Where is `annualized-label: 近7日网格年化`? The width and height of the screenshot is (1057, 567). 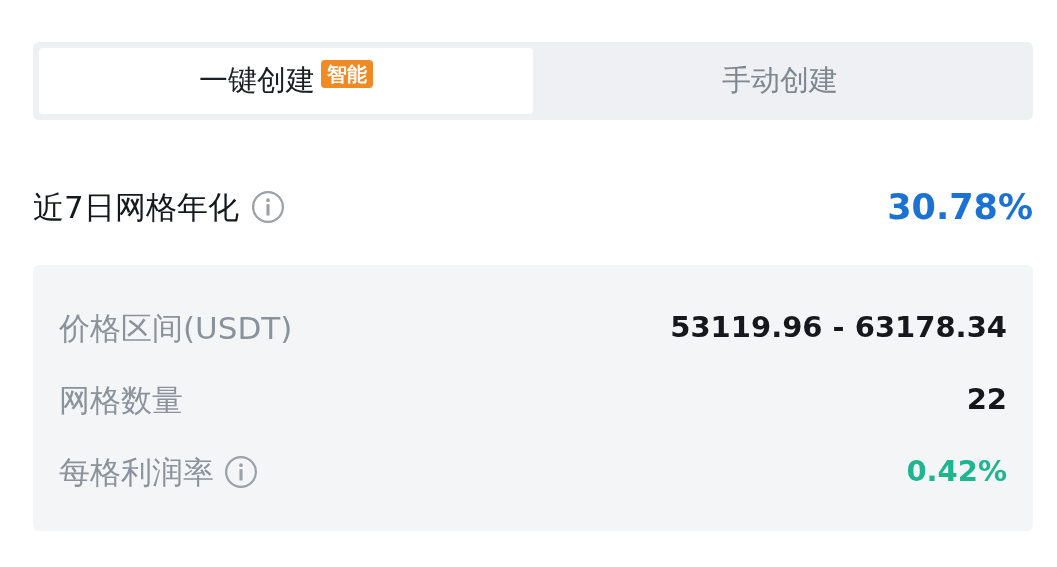
annualized-label: 近7日网格年化 is located at coordinates (136, 207).